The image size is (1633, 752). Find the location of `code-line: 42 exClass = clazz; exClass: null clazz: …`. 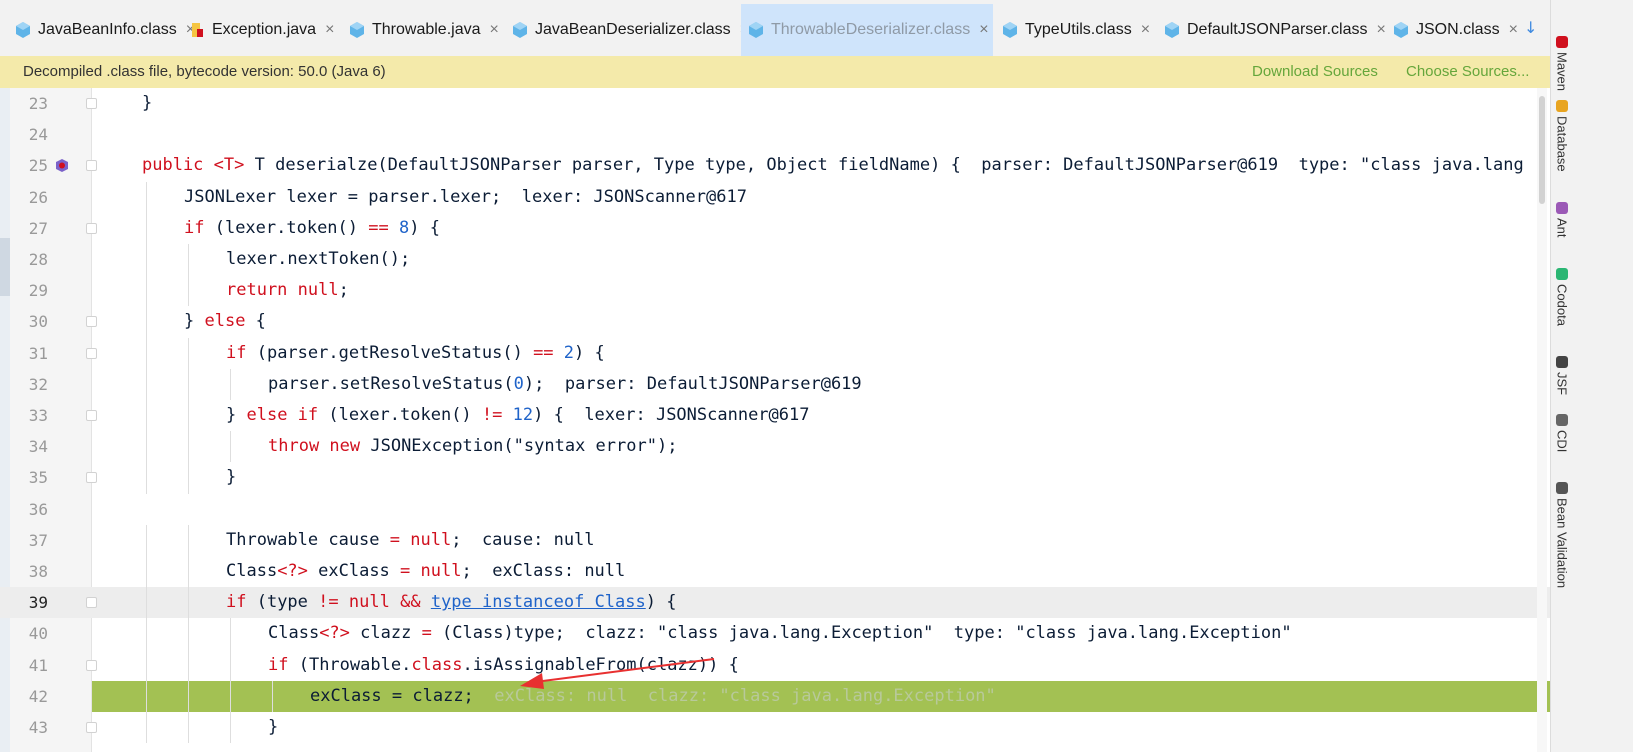

code-line: 42 exClass = clazz; exClass: null clazz: … is located at coordinates (775, 696).